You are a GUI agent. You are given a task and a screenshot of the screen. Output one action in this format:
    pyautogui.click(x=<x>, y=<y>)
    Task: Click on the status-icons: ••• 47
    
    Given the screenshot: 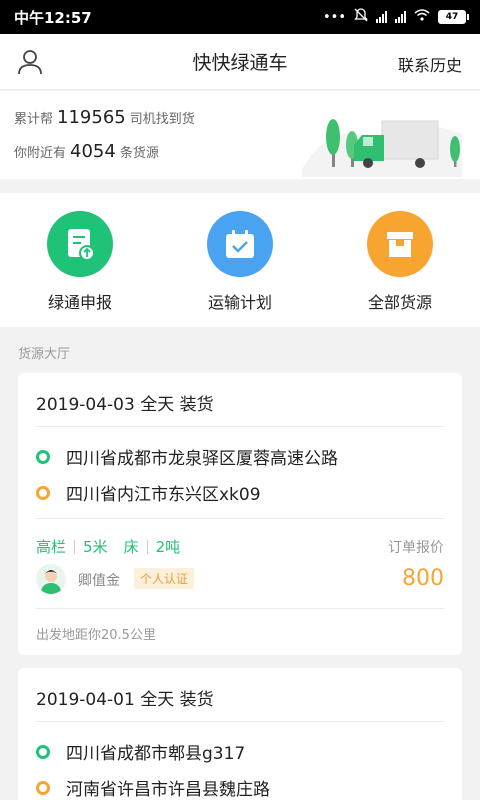 What is the action you would take?
    pyautogui.click(x=395, y=17)
    